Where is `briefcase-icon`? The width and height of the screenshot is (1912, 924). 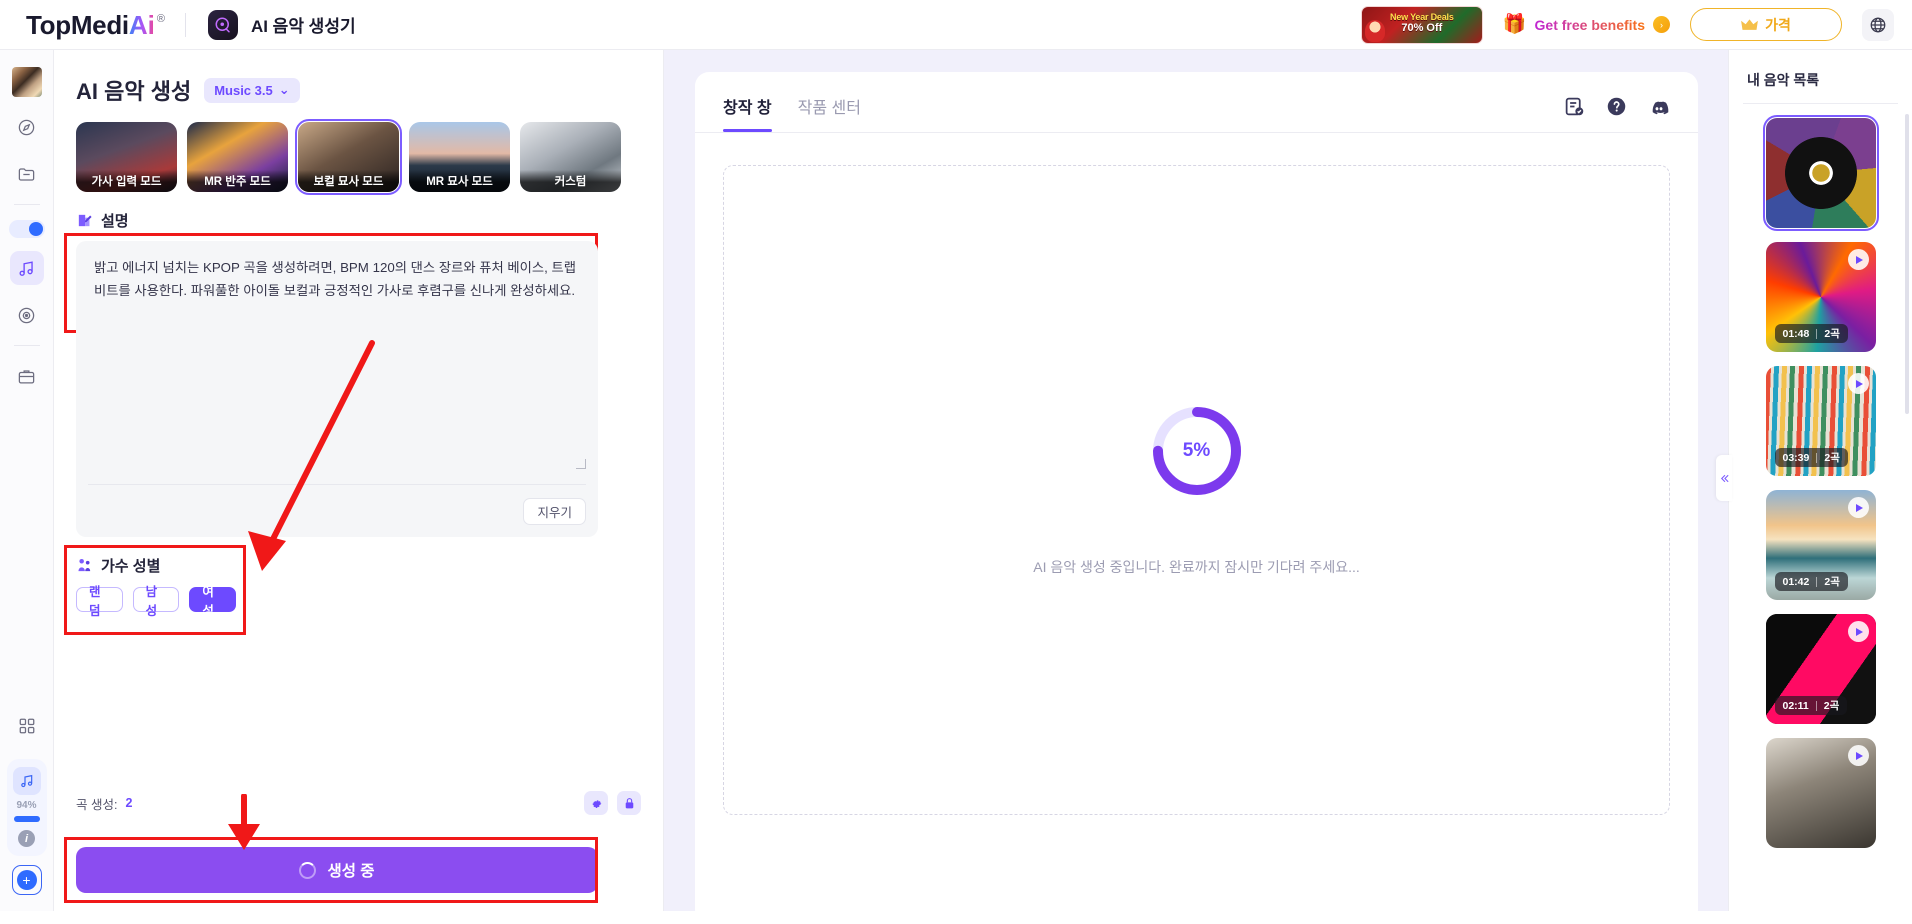
briefcase-icon is located at coordinates (26, 376).